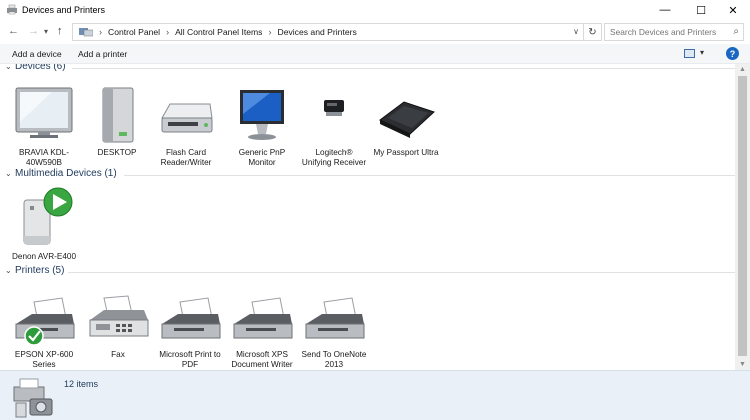  What do you see at coordinates (334, 157) in the screenshot?
I see `device-label: Logitech® Unifying Receiver` at bounding box center [334, 157].